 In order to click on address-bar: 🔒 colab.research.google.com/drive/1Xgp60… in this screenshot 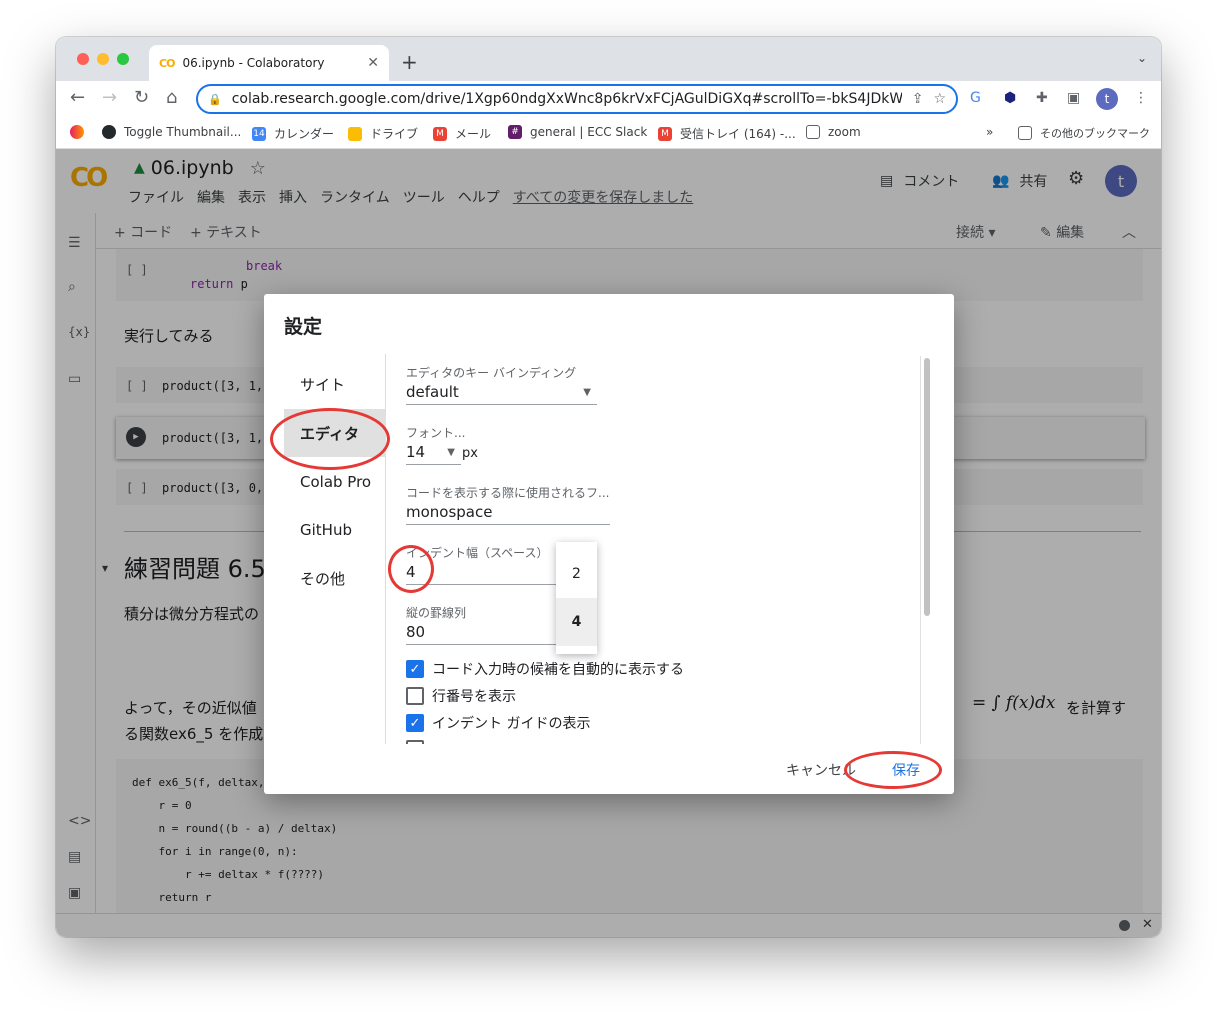, I will do `click(577, 99)`.